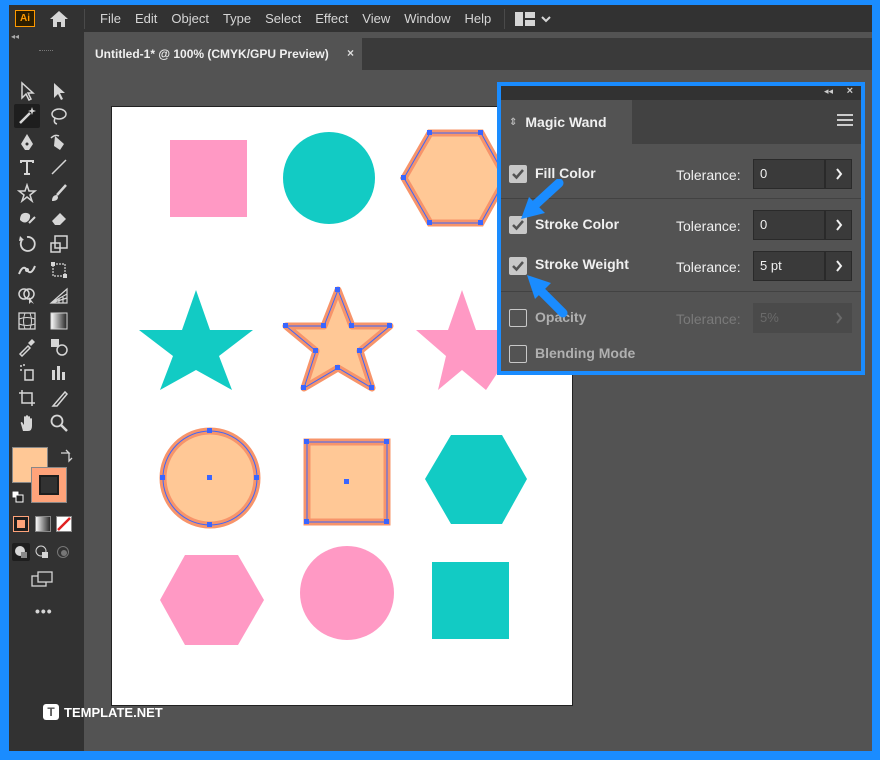 The height and width of the screenshot is (760, 880). I want to click on tab-magic-wand: ⇕ Magic Wand, so click(566, 122).